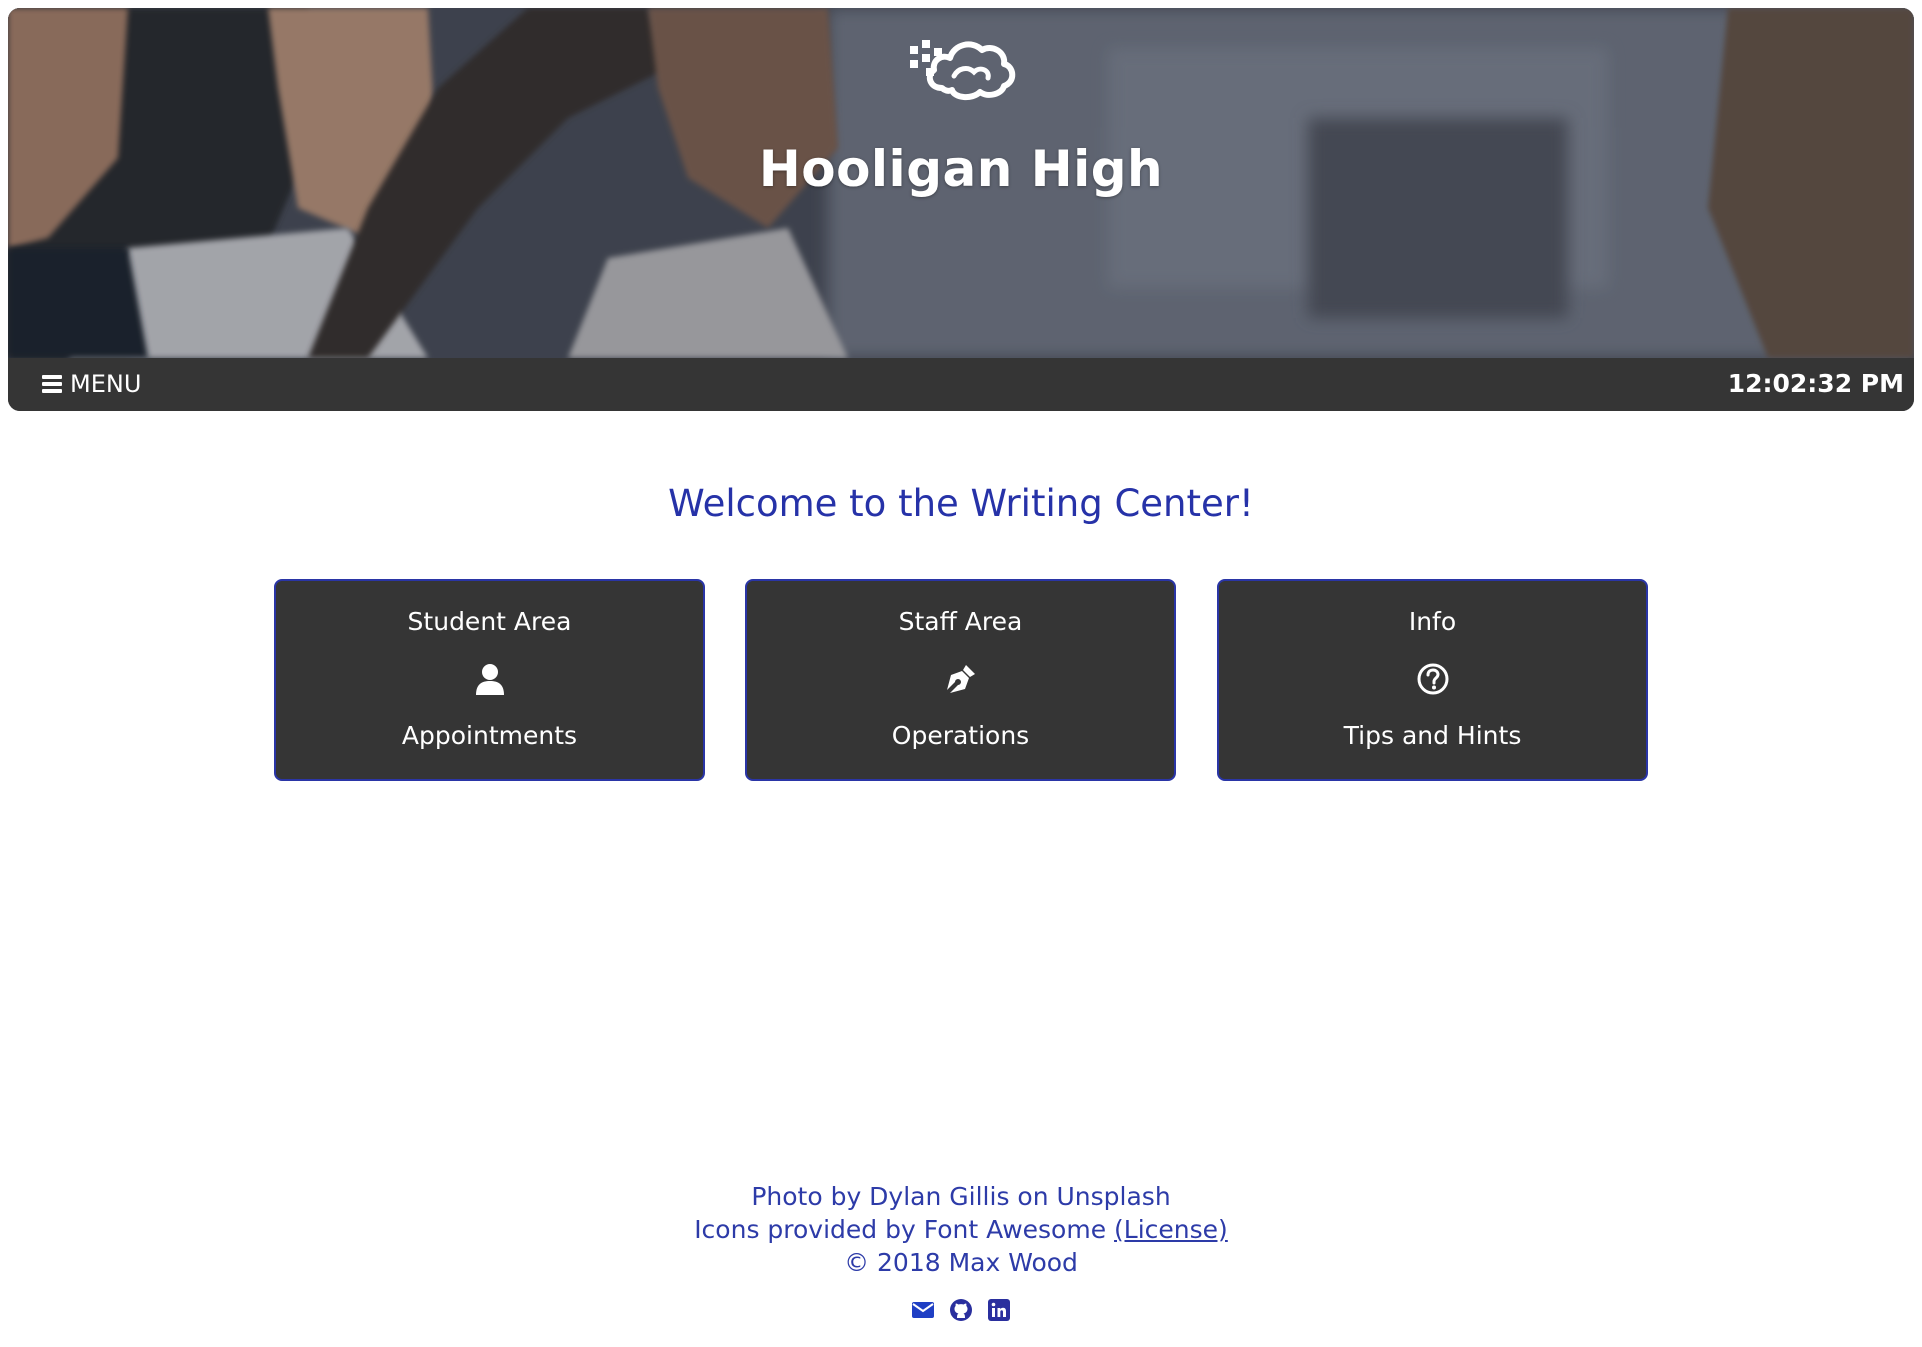  I want to click on info-card: Info Tips and Hints, so click(1432, 680).